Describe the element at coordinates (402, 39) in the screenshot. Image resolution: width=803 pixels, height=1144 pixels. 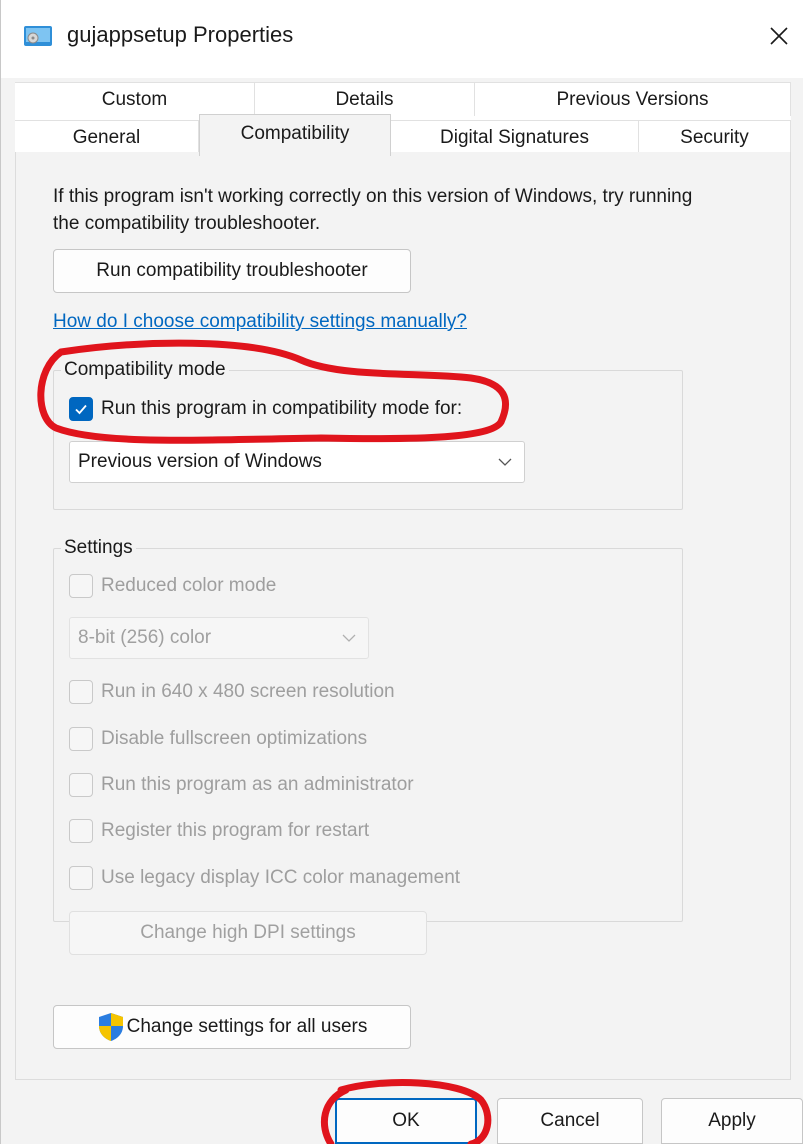
I see `title-bar: gujappsetup Properties` at that location.